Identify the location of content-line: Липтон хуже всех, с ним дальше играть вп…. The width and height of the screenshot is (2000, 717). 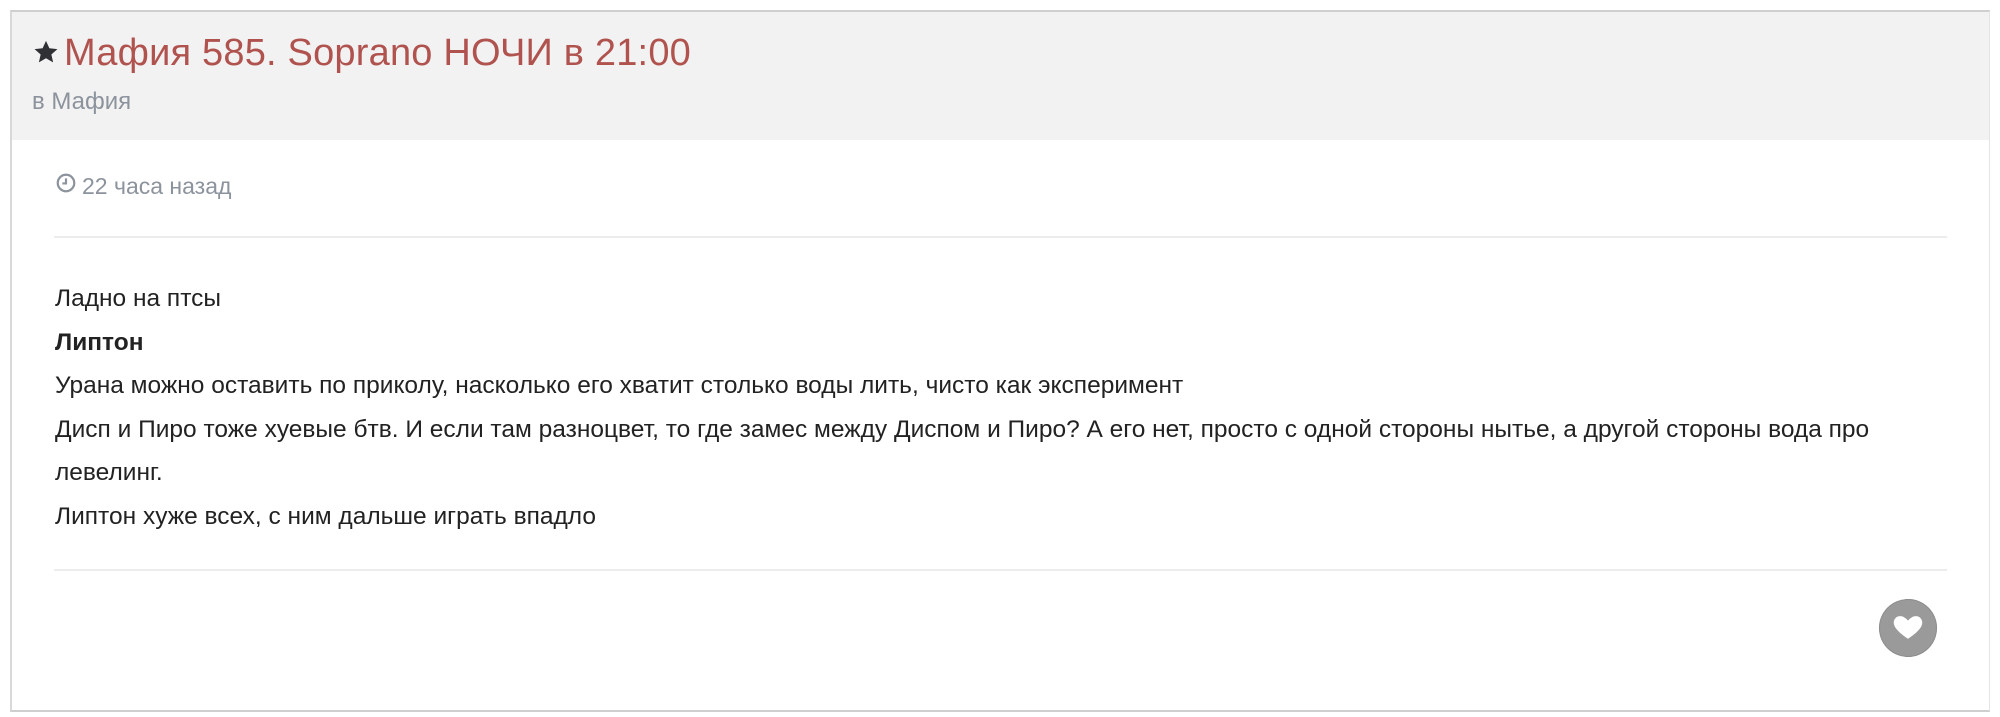
(325, 516).